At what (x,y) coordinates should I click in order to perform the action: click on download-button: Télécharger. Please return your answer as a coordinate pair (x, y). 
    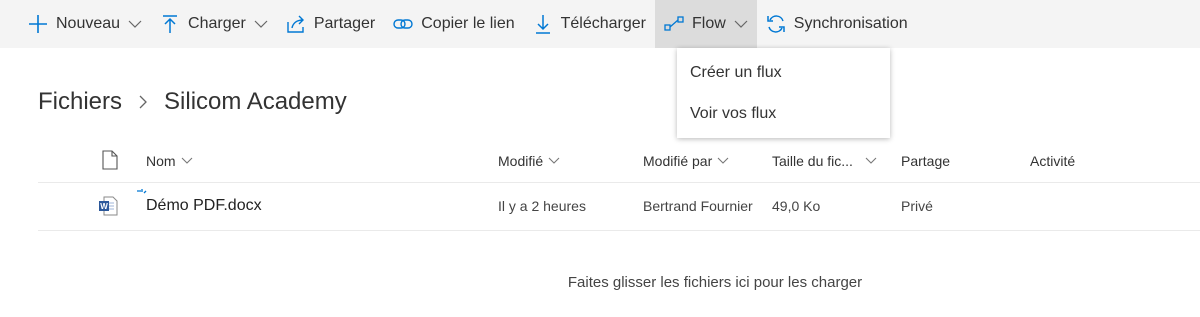
    Looking at the image, I should click on (589, 24).